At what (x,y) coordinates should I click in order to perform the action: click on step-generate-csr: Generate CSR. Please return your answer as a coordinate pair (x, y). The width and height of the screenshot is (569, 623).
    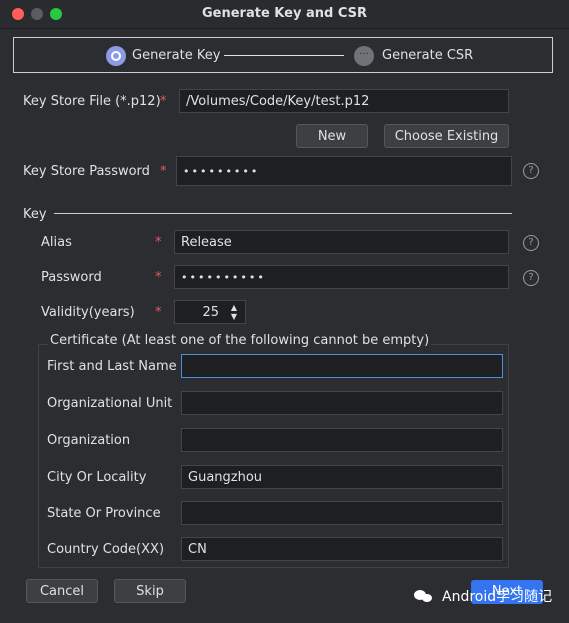
    Looking at the image, I should click on (428, 55).